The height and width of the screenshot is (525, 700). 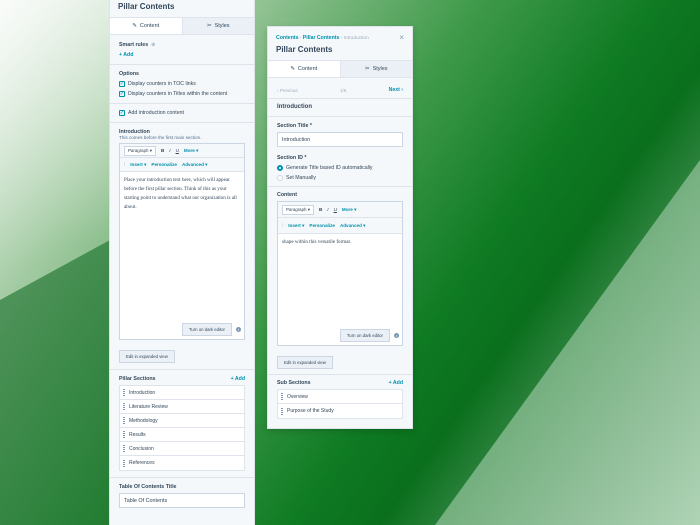 What do you see at coordinates (129, 74) in the screenshot?
I see `options-label: Options` at bounding box center [129, 74].